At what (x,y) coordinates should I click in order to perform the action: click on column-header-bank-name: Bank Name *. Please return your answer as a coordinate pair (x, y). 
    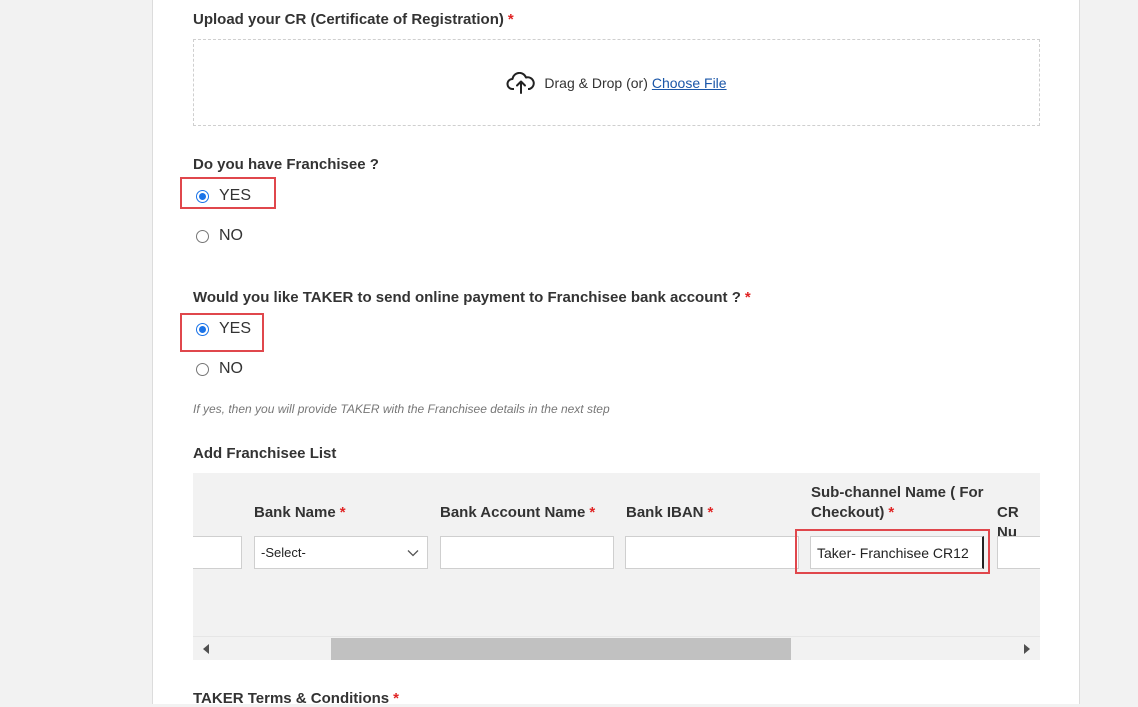
    Looking at the image, I should click on (300, 513).